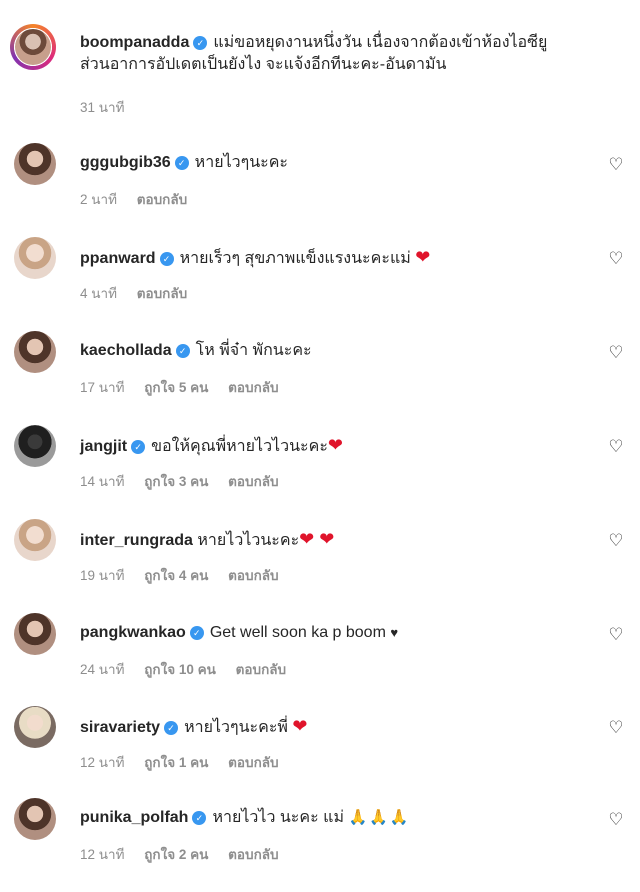 The height and width of the screenshot is (892, 640). What do you see at coordinates (33, 47) in the screenshot?
I see `author-avatar` at bounding box center [33, 47].